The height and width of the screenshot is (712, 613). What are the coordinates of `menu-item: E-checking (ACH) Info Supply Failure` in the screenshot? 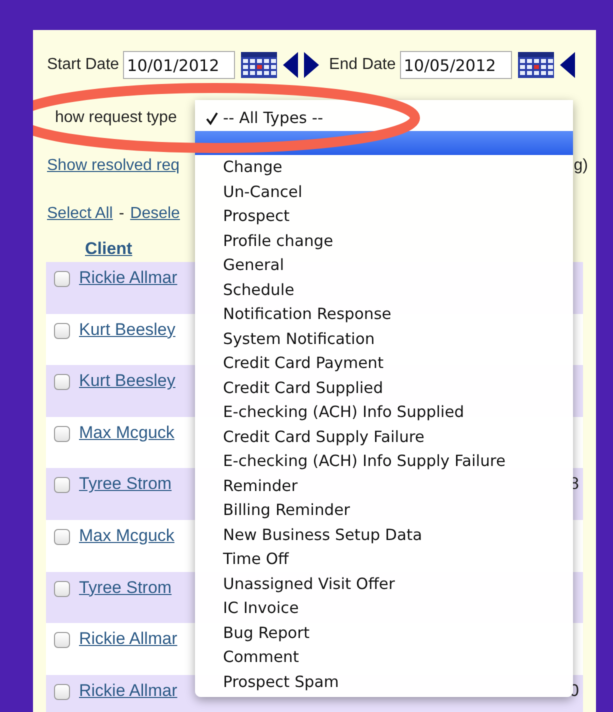 It's located at (384, 461).